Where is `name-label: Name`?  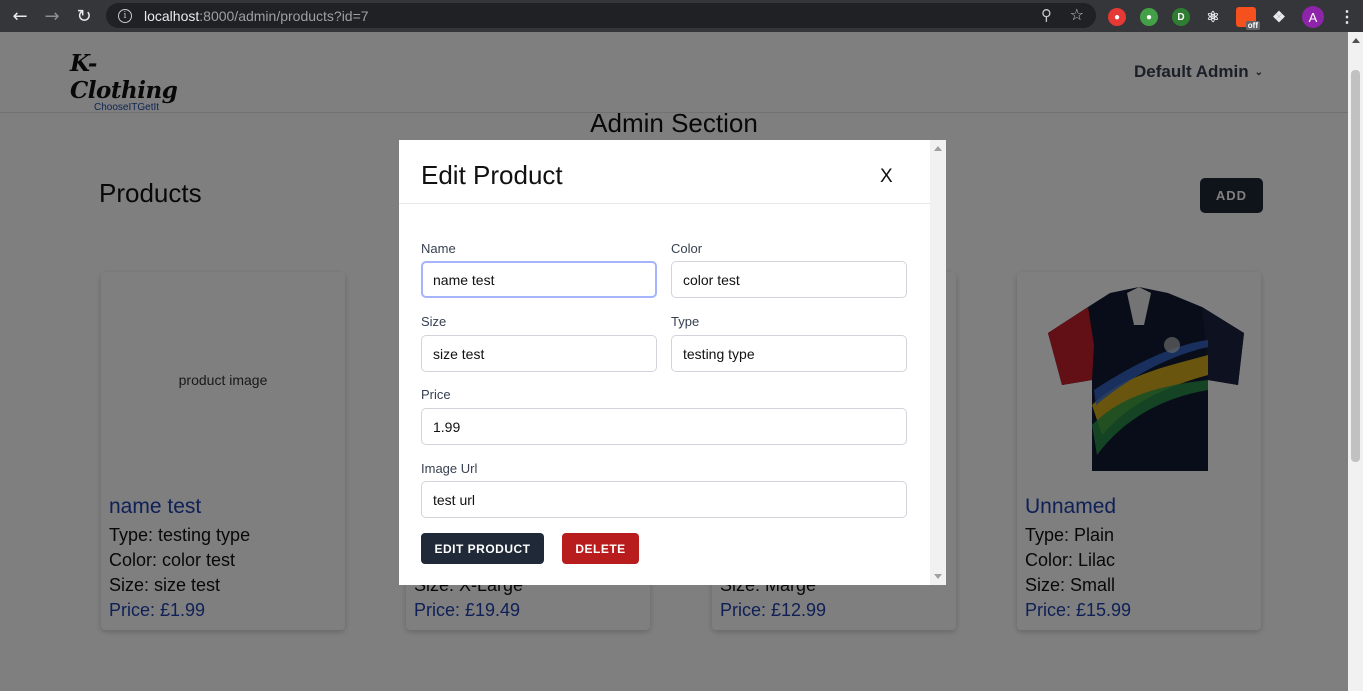
name-label: Name is located at coordinates (438, 248).